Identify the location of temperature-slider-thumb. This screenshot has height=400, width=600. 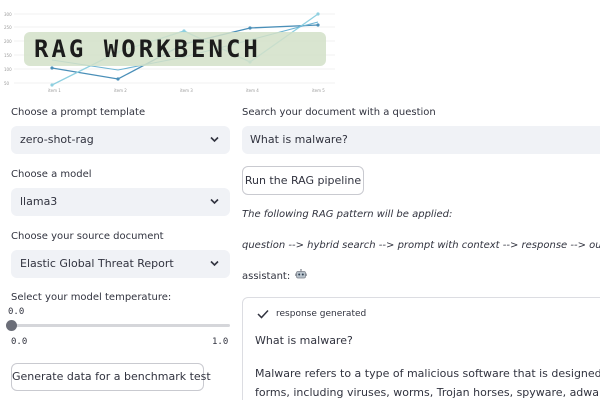
(11, 325).